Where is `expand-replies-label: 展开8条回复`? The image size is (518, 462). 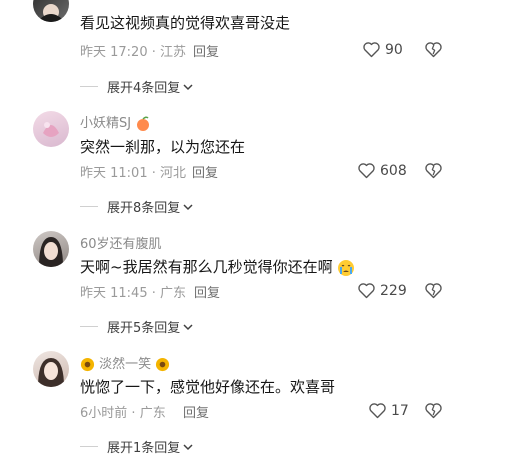
expand-replies-label: 展开8条回复 is located at coordinates (144, 208).